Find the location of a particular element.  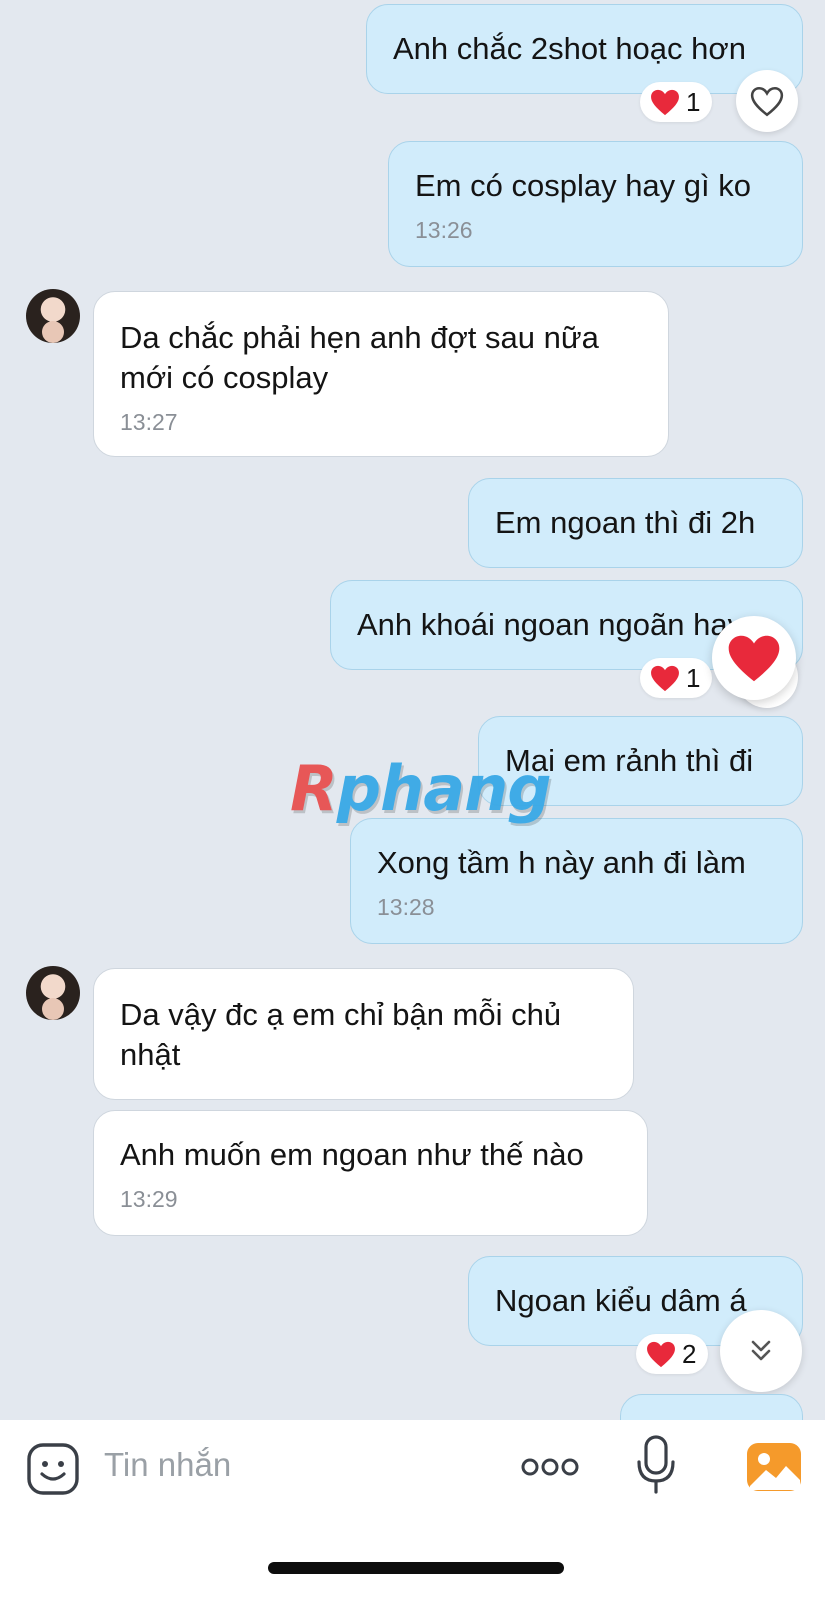

message-time: 13:28 is located at coordinates (406, 907).